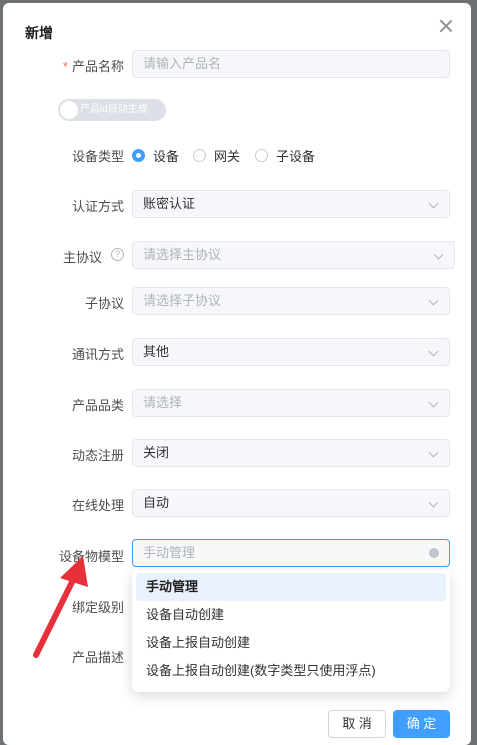 The image size is (477, 745). Describe the element at coordinates (65, 66) in the screenshot. I see `required-mark: *` at that location.